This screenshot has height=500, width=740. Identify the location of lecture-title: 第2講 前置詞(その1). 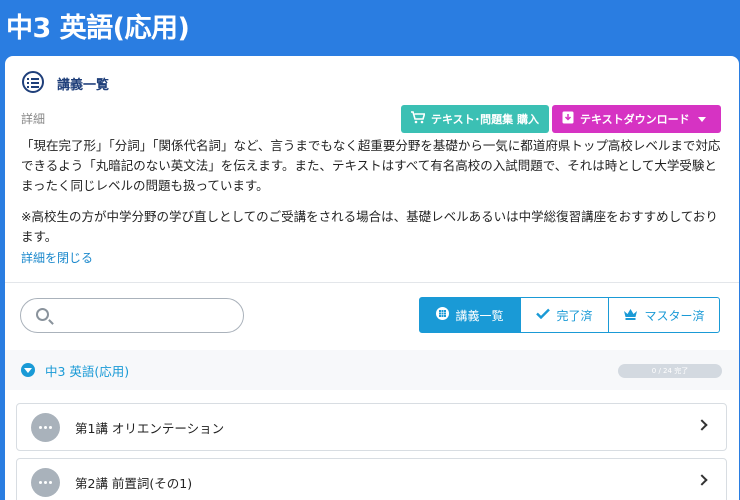
(134, 483).